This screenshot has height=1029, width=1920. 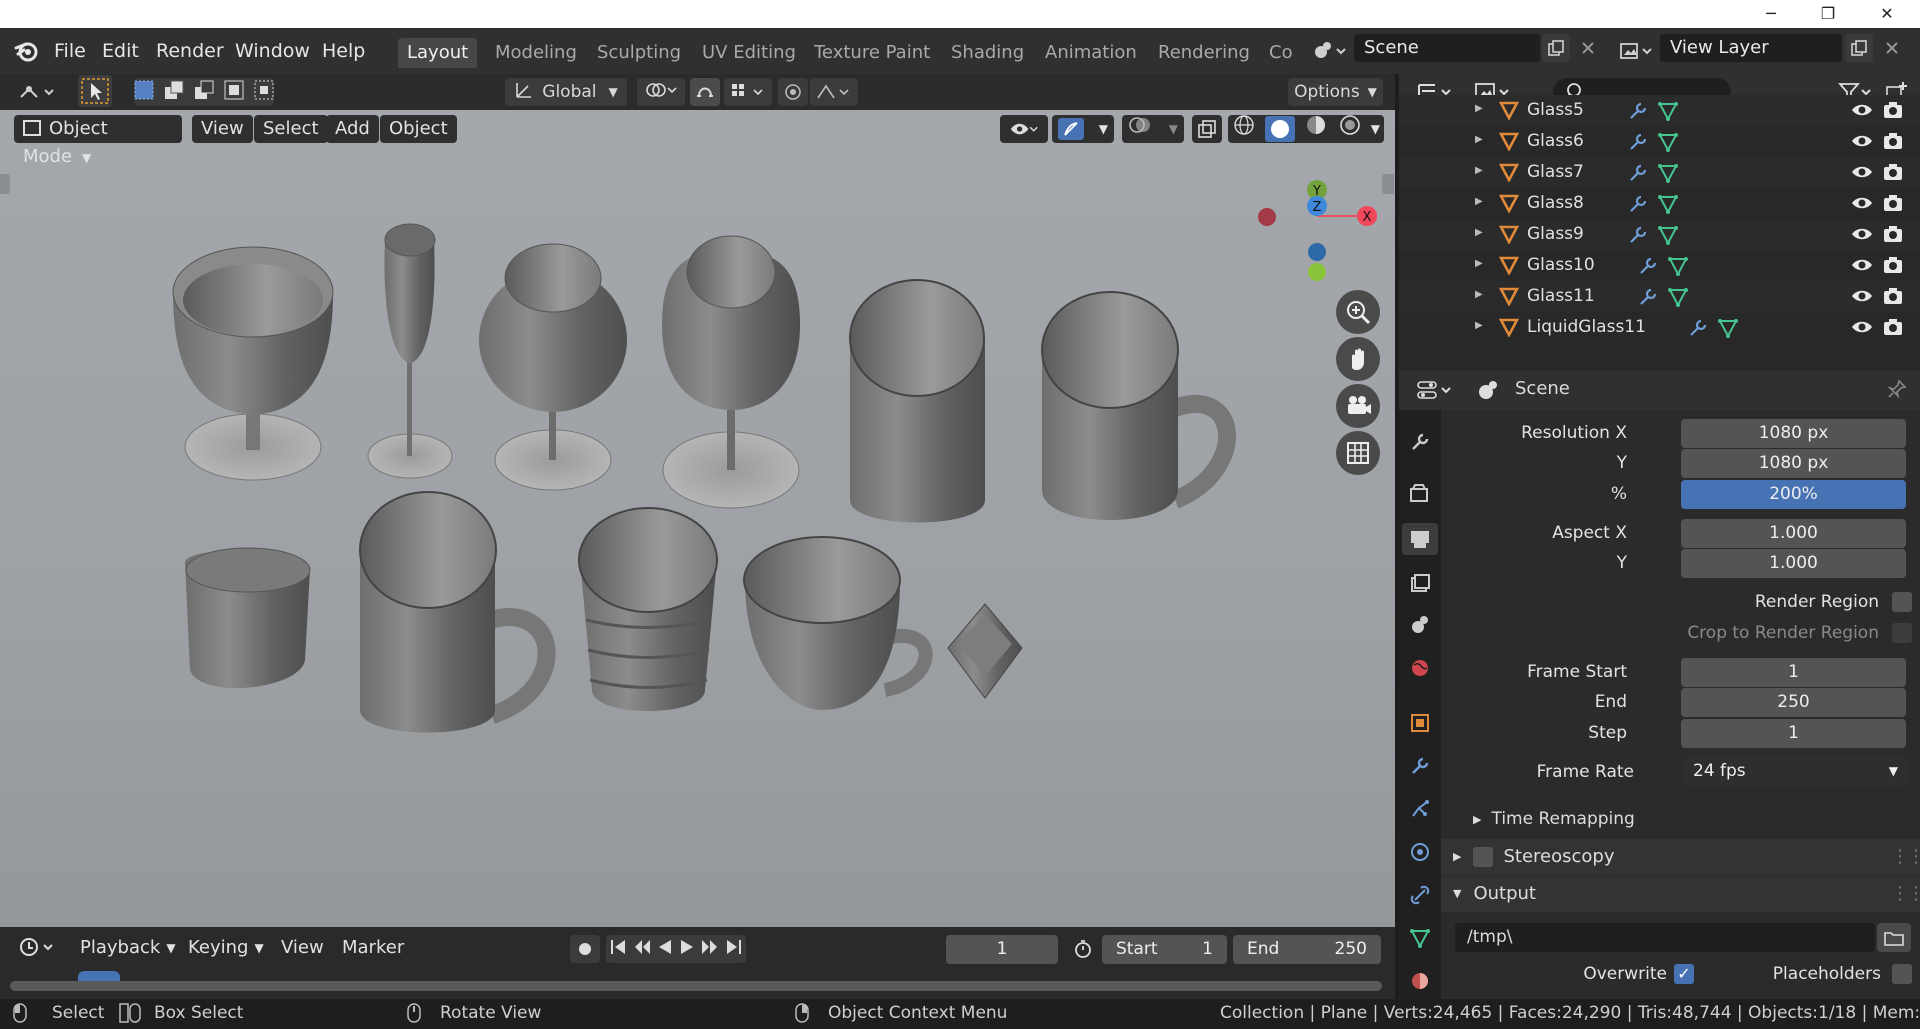 I want to click on crop-region-checkbox, so click(x=1902, y=633).